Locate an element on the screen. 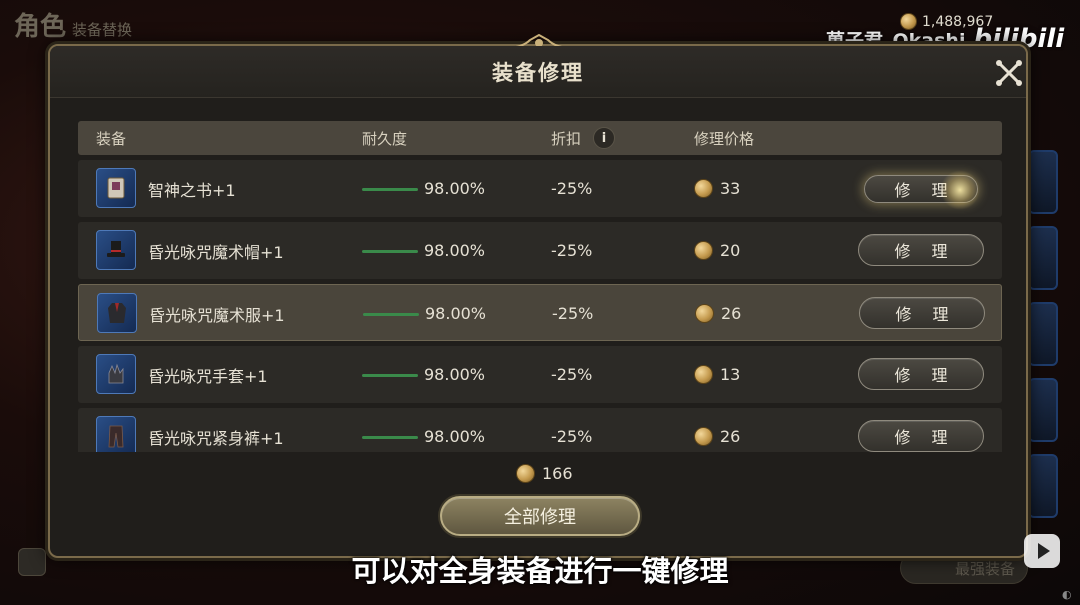  item-name: 昏光咏咒紧身裤+1 is located at coordinates (216, 438).